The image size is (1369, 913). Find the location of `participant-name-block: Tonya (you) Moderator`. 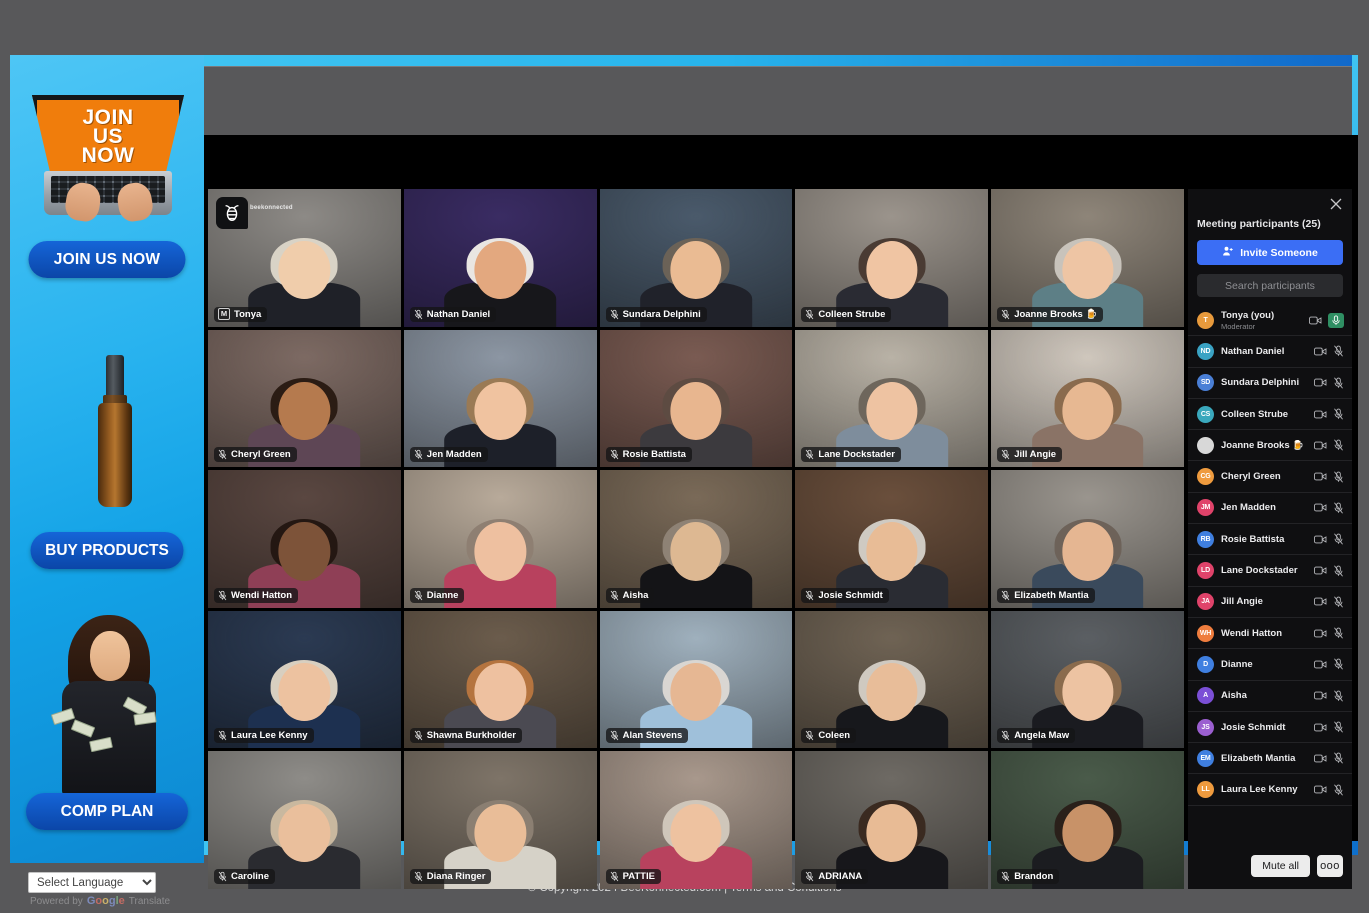

participant-name-block: Tonya (you) Moderator is located at coordinates (1261, 320).